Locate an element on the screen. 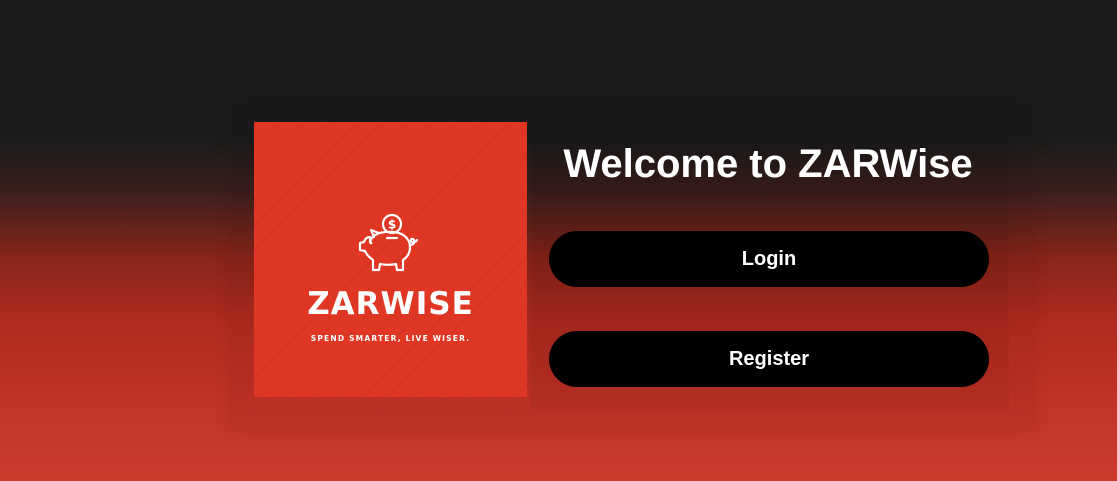 The height and width of the screenshot is (481, 1117). zarwise-logo: $ ZARWISE SPEND SMARTER, LIVE WISER. is located at coordinates (390, 259).